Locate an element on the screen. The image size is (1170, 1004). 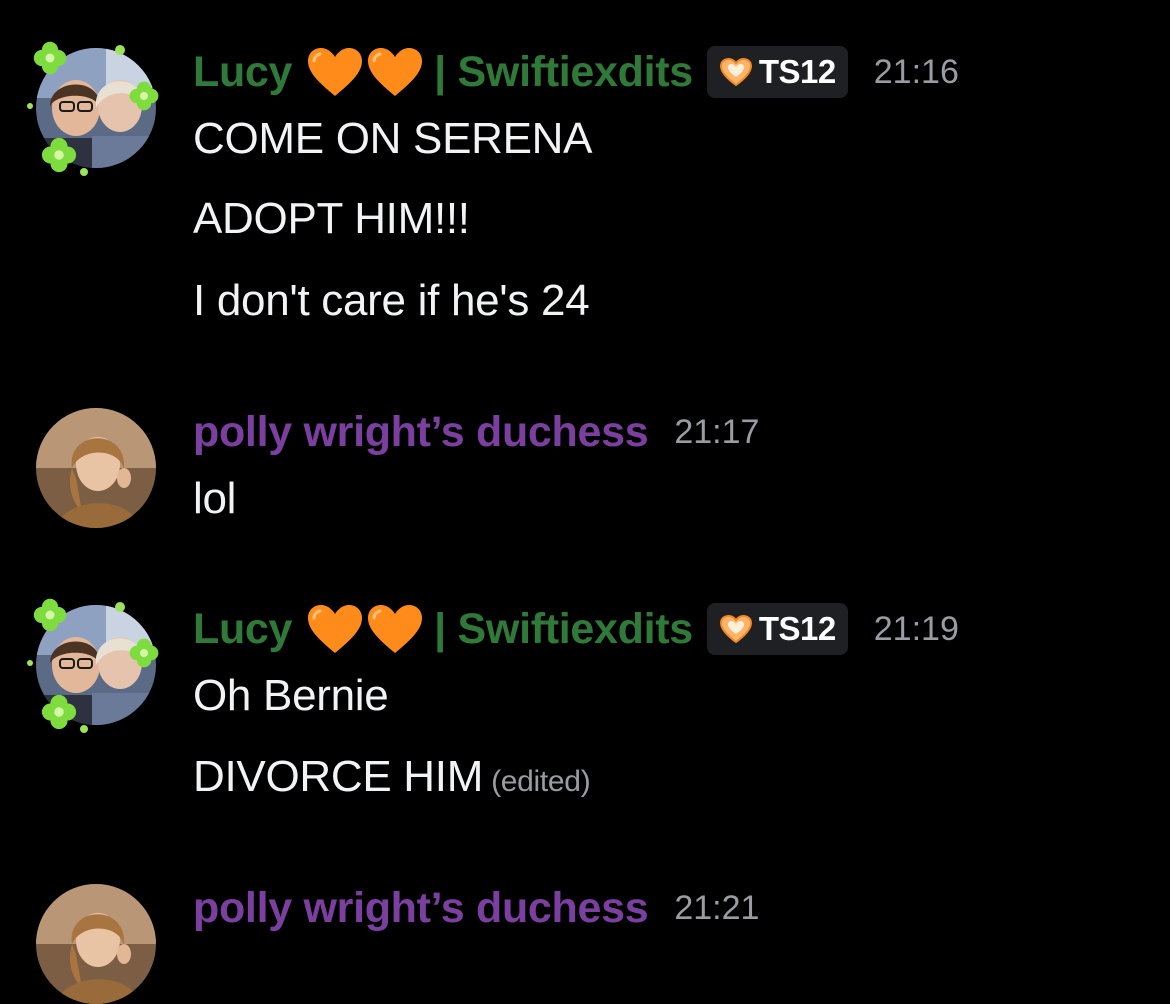
message-text-edited: DIVORCE HIM (edited) is located at coordinates (392, 777).